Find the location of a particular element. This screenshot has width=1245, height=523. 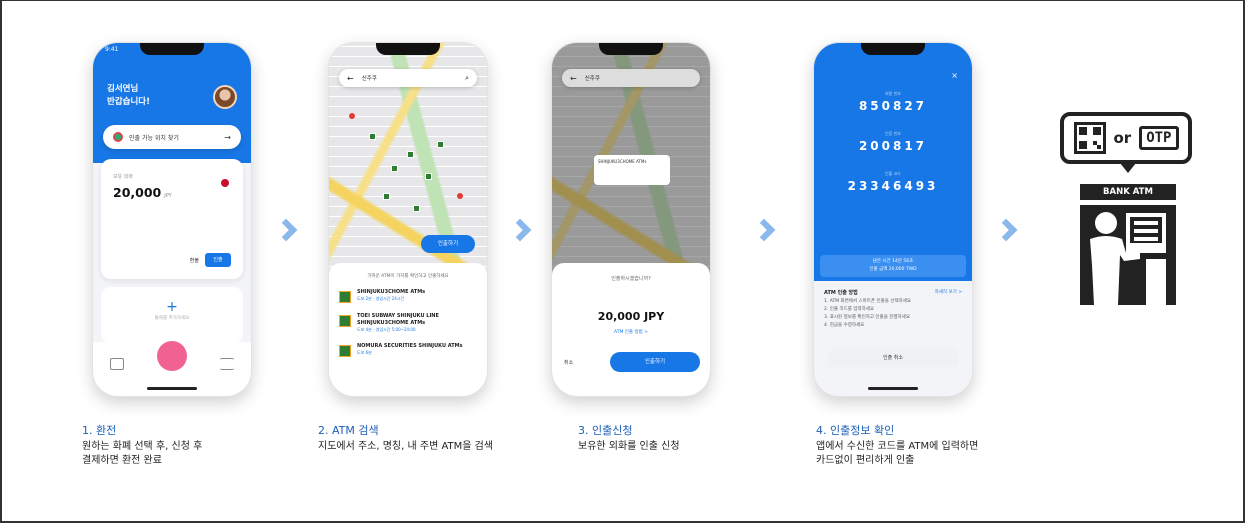

balance-label: 보유 외화 is located at coordinates (123, 177).